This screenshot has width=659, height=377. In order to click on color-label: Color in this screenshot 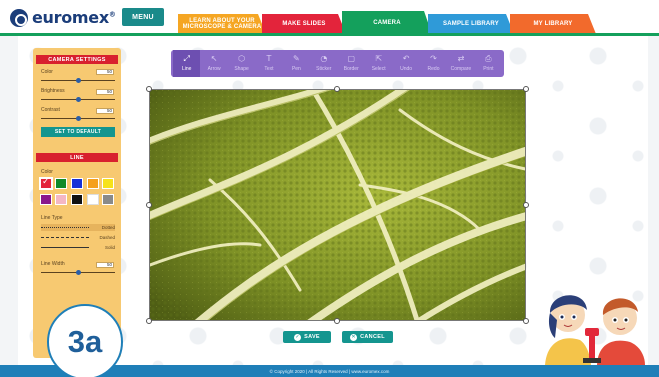, I will do `click(47, 72)`.